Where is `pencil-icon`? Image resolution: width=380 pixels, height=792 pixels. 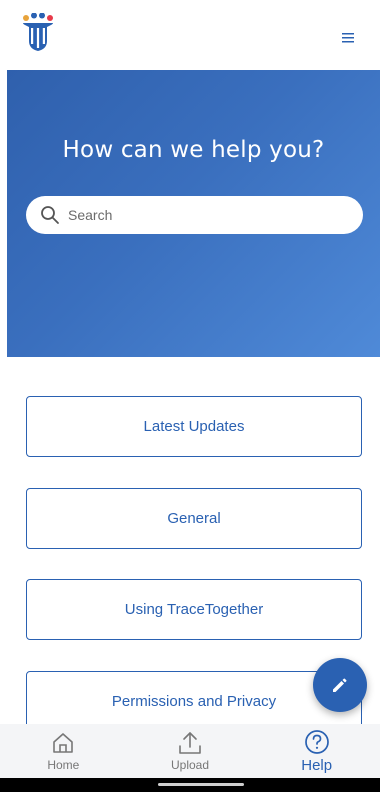
pencil-icon is located at coordinates (340, 685).